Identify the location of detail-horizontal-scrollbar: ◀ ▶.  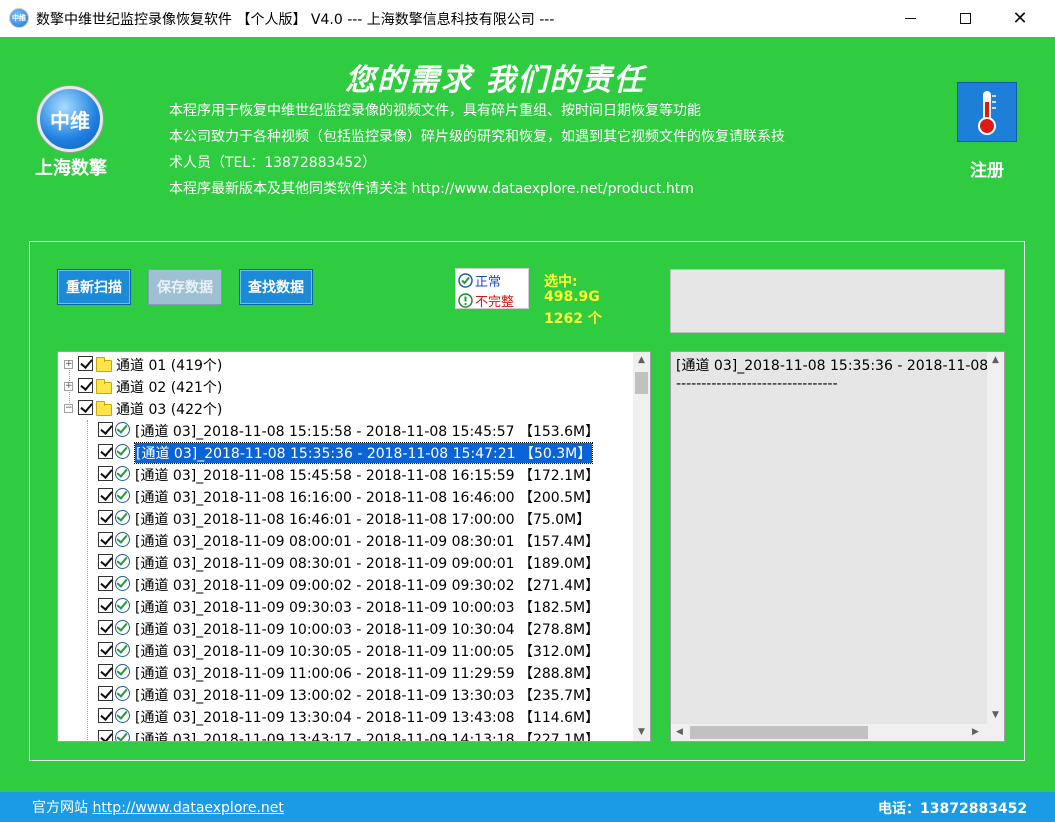
(837, 732).